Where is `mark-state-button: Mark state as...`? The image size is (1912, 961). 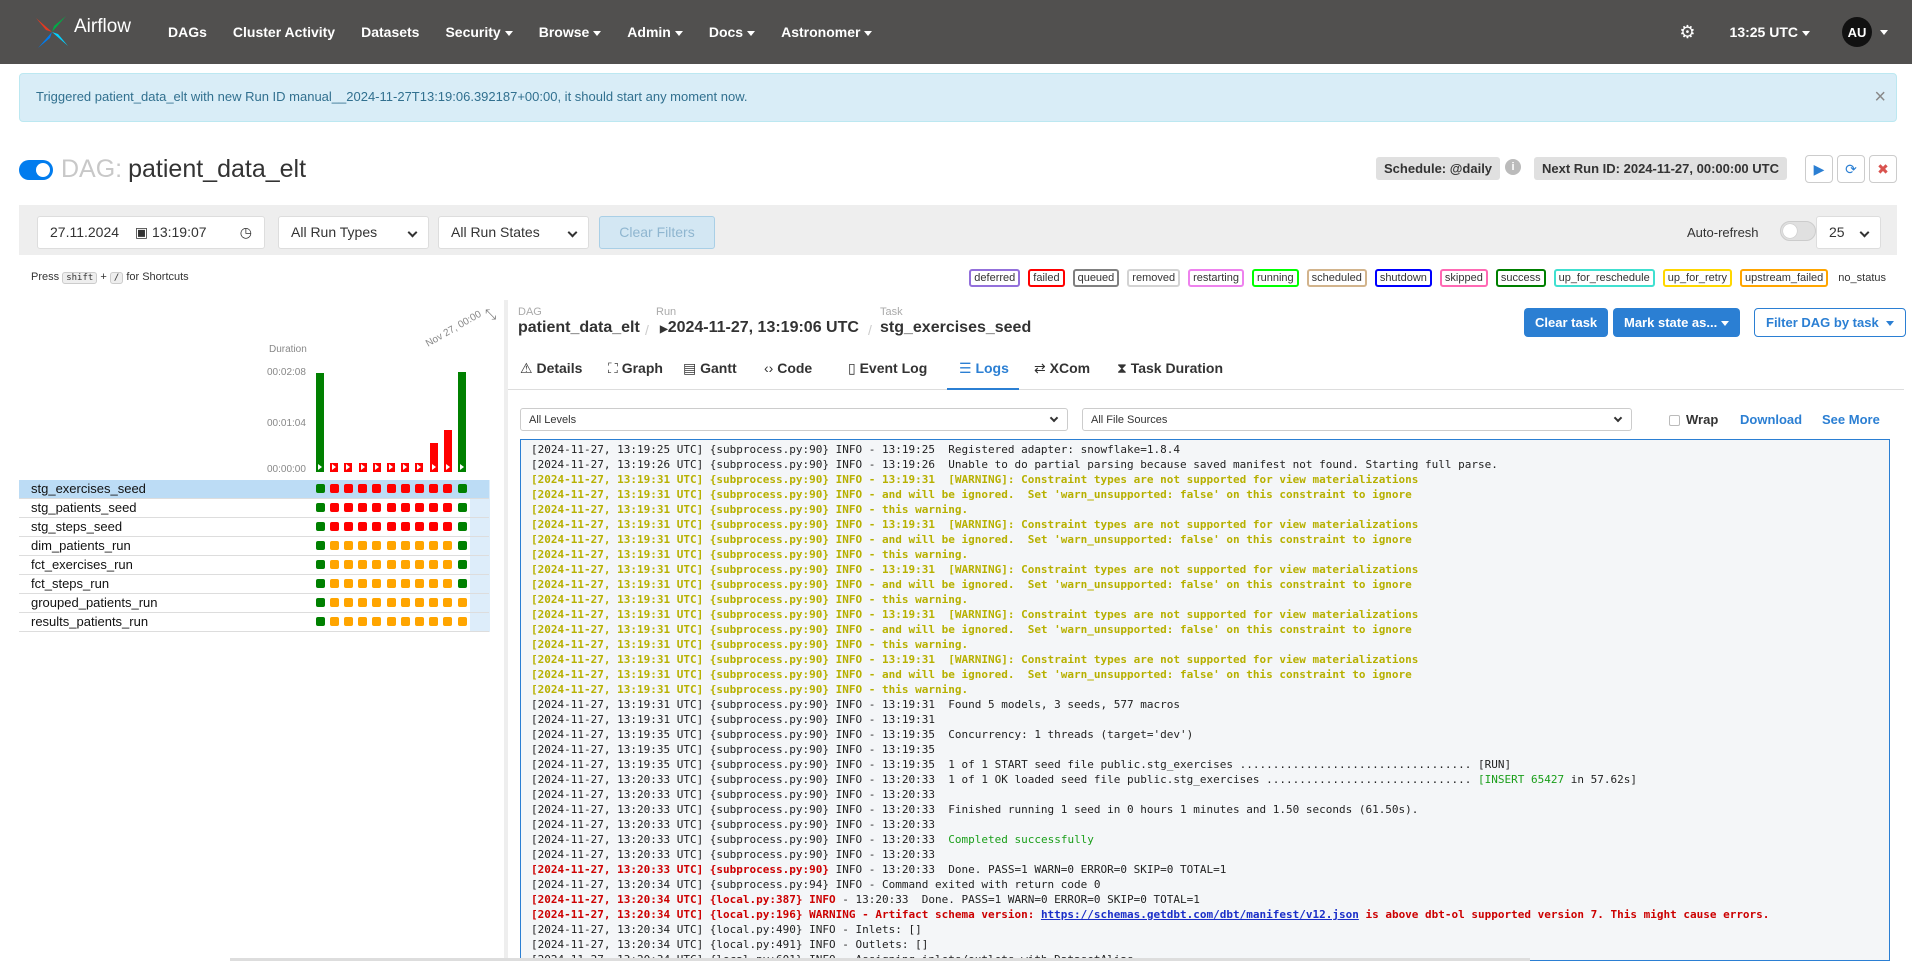 mark-state-button: Mark state as... is located at coordinates (1677, 322).